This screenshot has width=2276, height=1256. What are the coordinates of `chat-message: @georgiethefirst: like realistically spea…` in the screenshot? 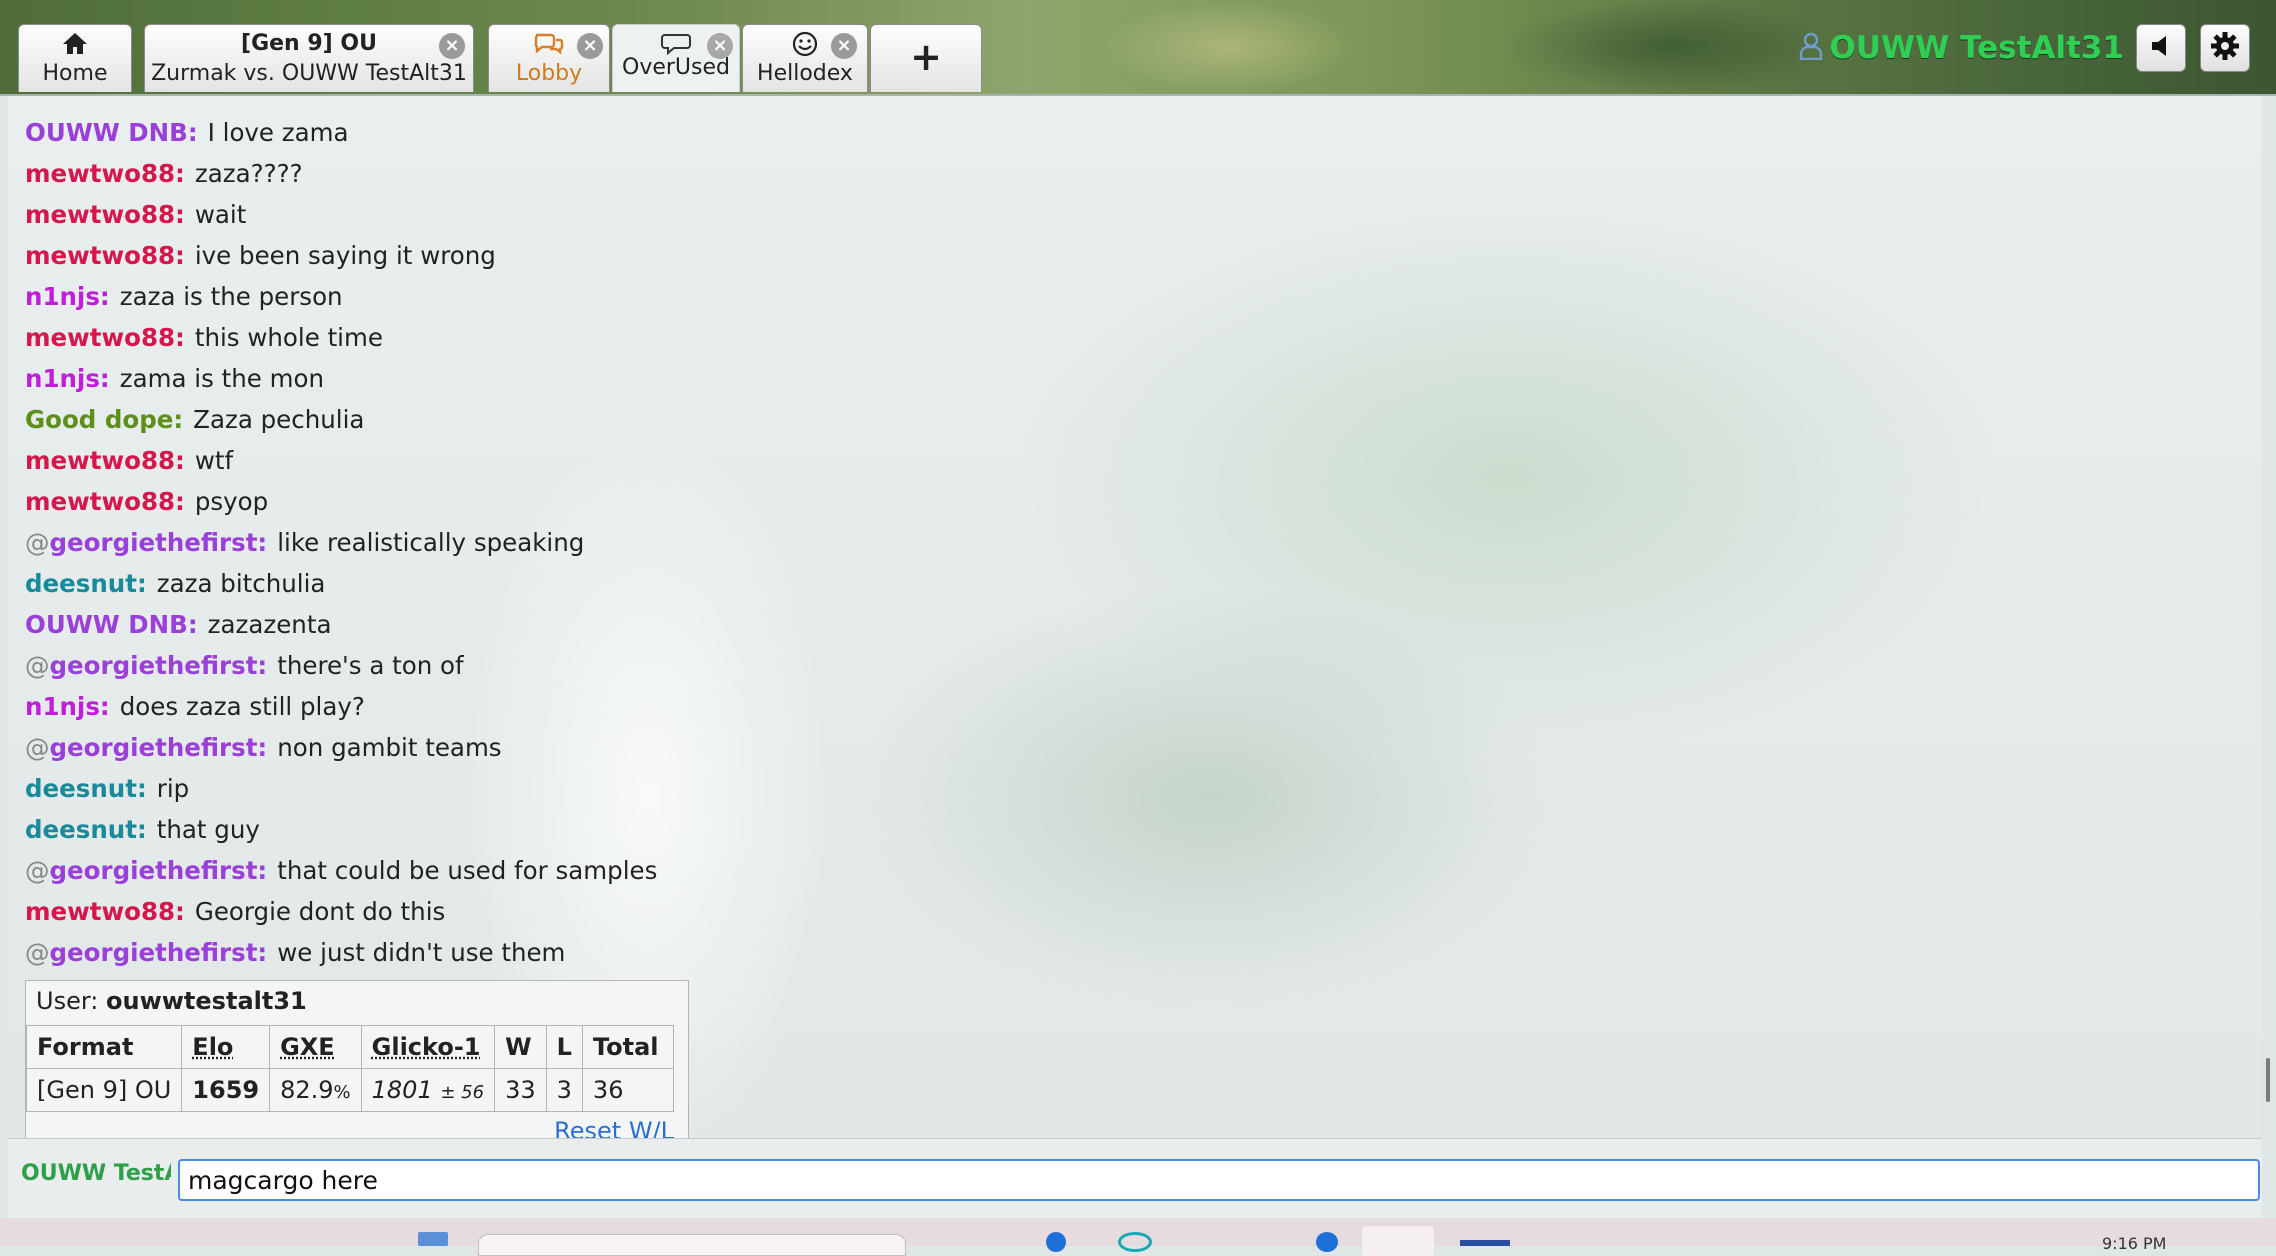 It's located at (341, 542).